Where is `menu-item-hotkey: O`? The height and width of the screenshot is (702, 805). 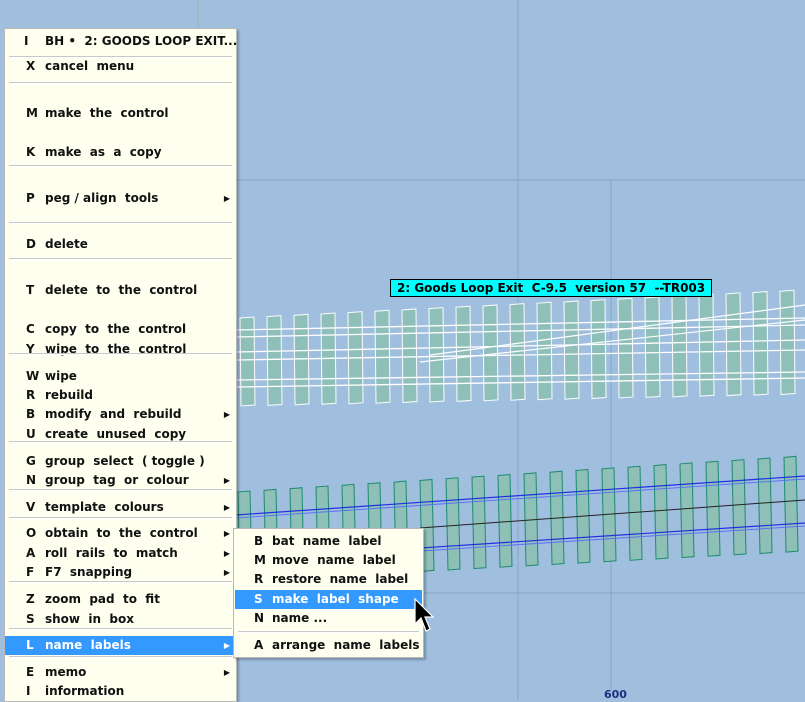 menu-item-hotkey: O is located at coordinates (31, 533).